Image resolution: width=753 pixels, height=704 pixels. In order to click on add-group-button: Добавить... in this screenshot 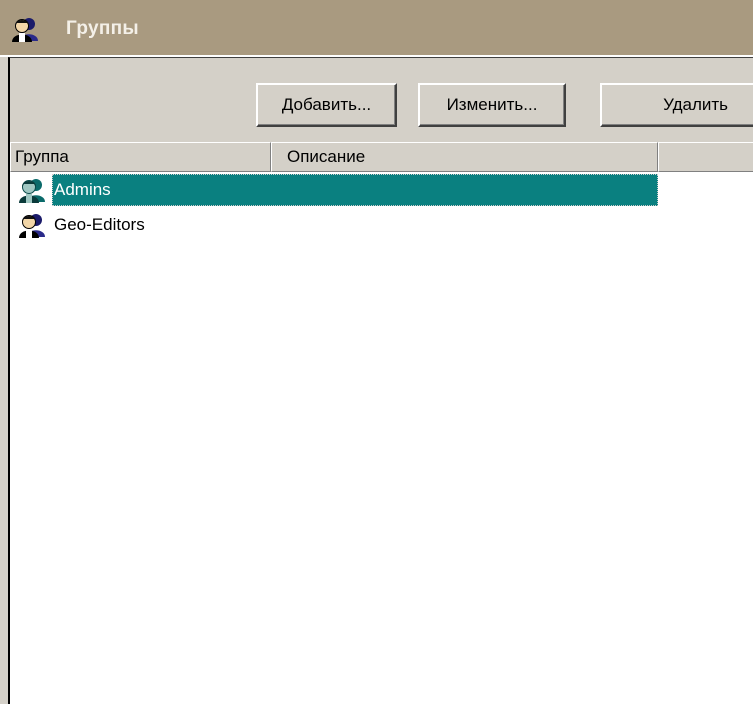, I will do `click(326, 105)`.